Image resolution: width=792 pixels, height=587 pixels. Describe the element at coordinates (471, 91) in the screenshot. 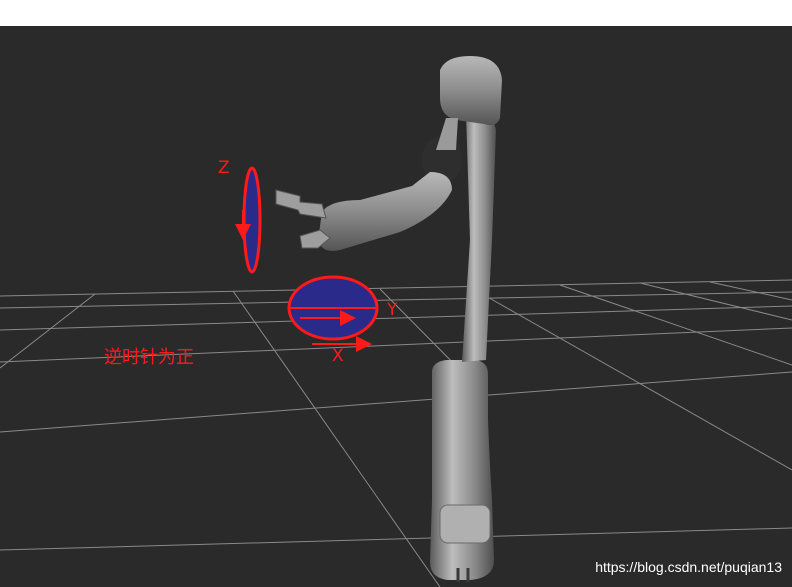

I see `robot-elbow` at that location.